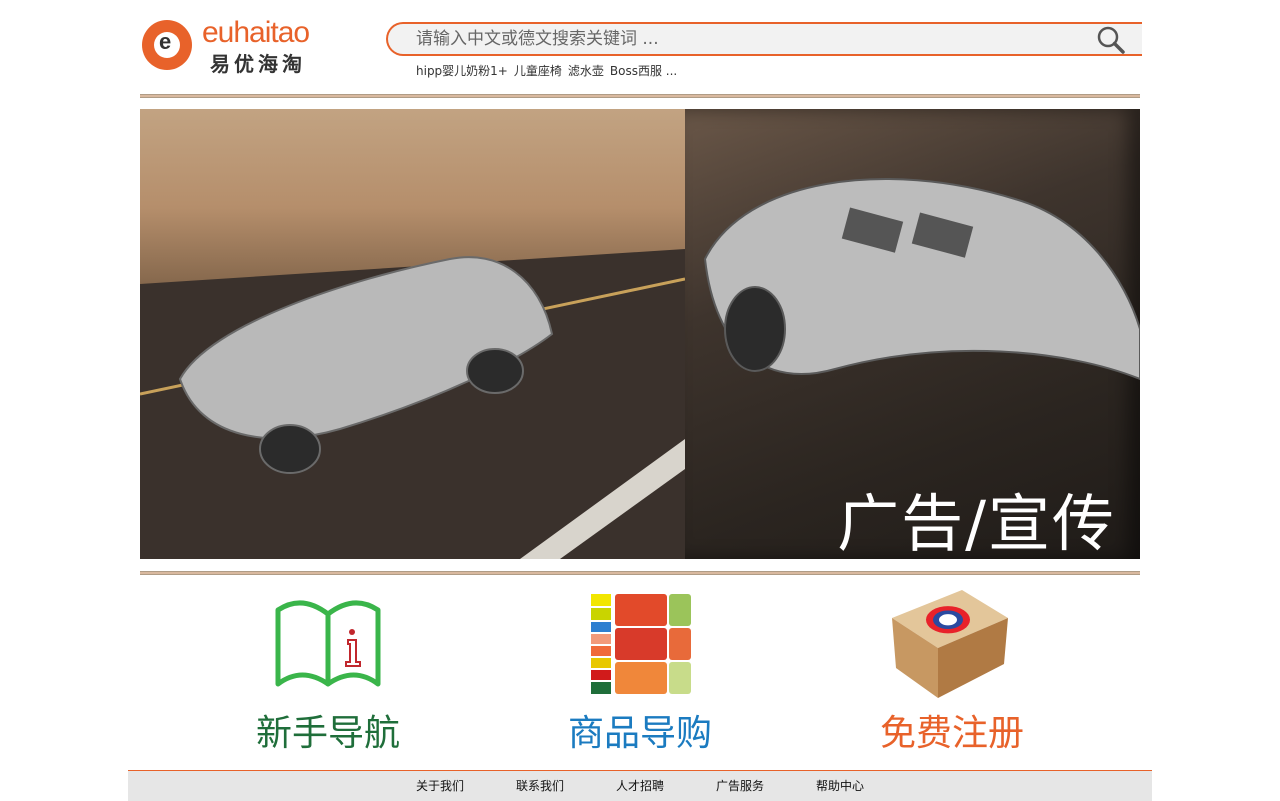 This screenshot has height=801, width=1280. I want to click on footer-link-contact: 联系我们, so click(540, 785).